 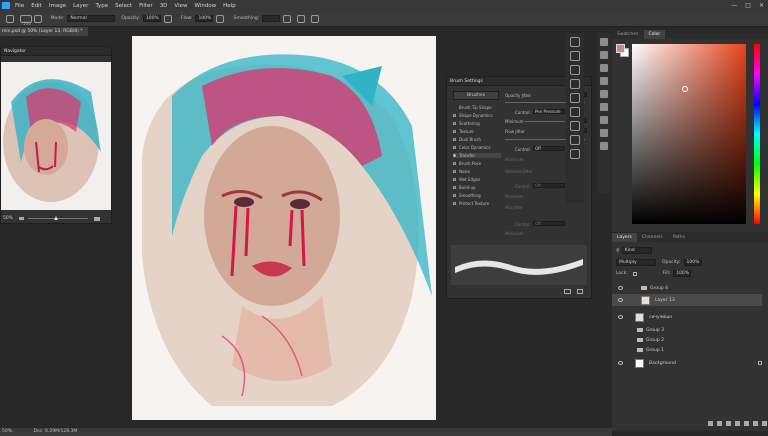 What do you see at coordinates (19, 6) in the screenshot?
I see `menu-file: File` at bounding box center [19, 6].